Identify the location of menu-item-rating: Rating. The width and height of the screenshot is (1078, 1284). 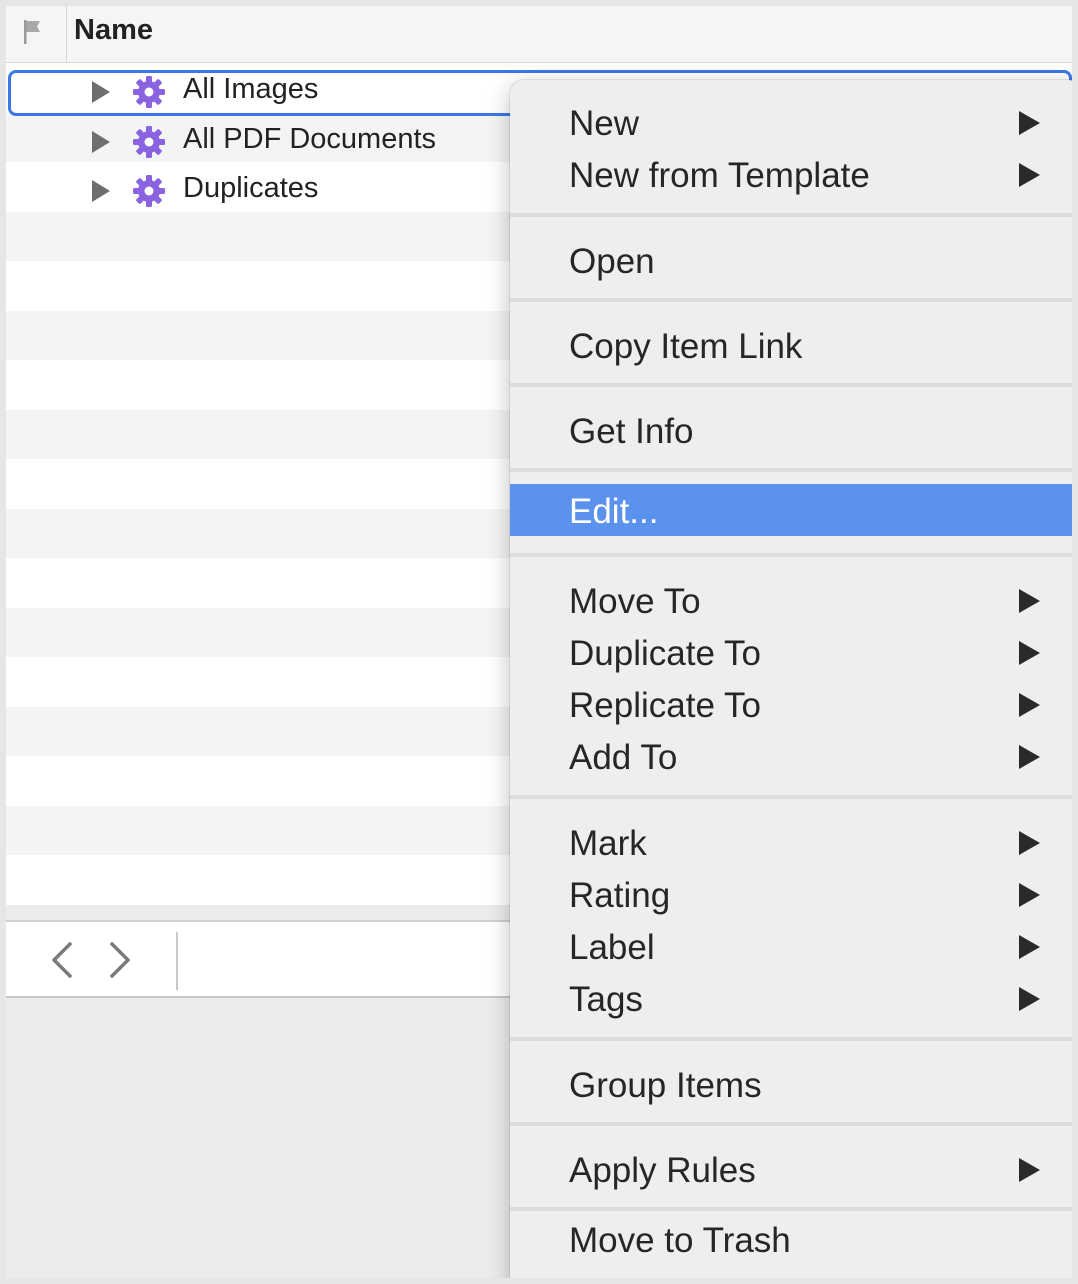
(791, 894).